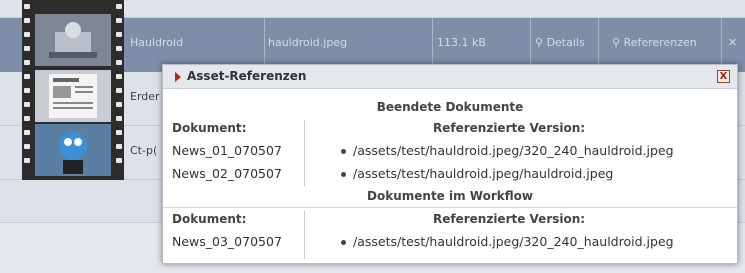 The width and height of the screenshot is (745, 273). I want to click on document-name: News_02_070507, so click(227, 173).